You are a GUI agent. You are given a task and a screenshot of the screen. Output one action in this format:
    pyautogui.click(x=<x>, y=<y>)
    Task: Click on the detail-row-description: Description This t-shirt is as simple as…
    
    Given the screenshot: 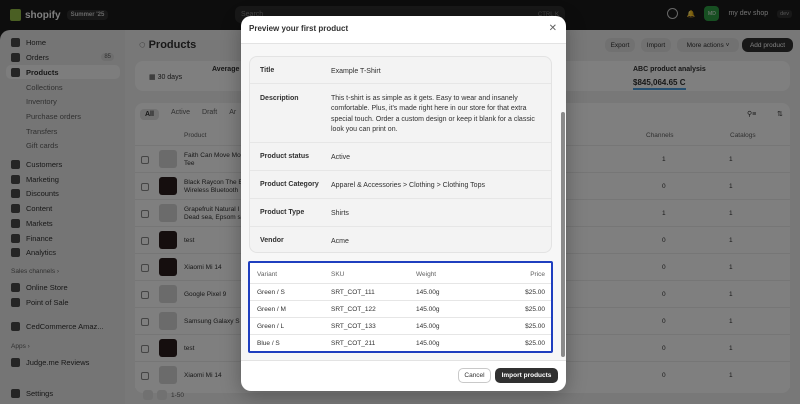 What is the action you would take?
    pyautogui.click(x=400, y=113)
    